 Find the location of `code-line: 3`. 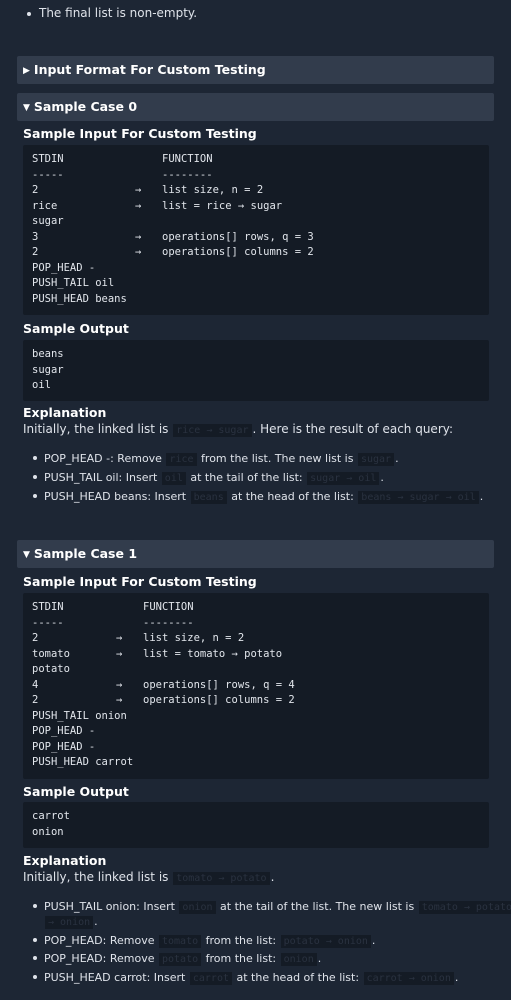

code-line: 3 is located at coordinates (35, 237).